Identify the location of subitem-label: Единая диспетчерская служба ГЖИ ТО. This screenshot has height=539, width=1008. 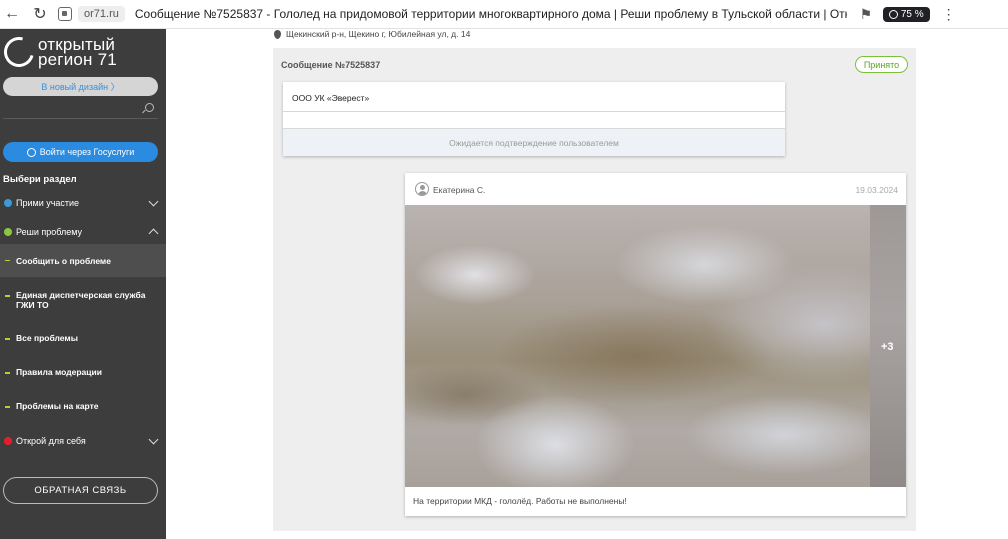
(81, 300).